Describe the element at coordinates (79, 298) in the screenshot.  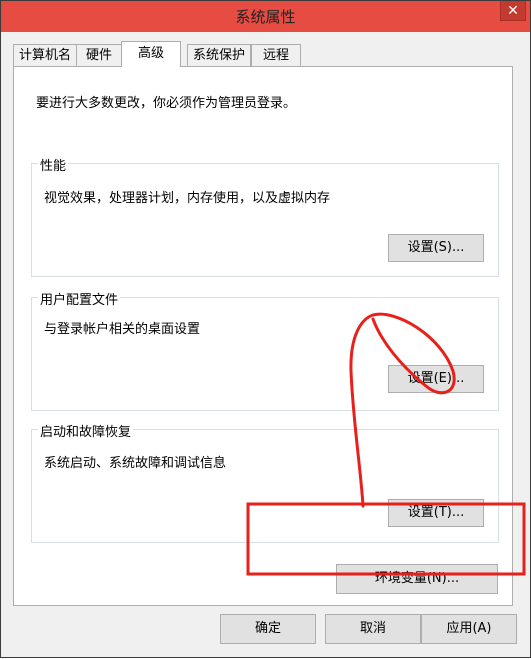
I see `user-profiles-legend: 用户配置文件` at that location.